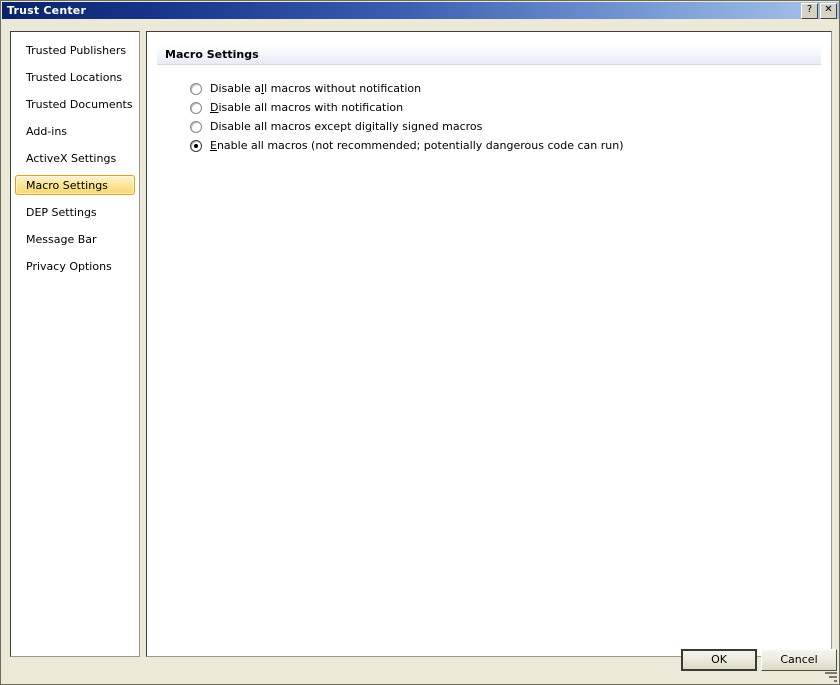  Describe the element at coordinates (489, 54) in the screenshot. I see `panel-header: Macro Settings` at that location.